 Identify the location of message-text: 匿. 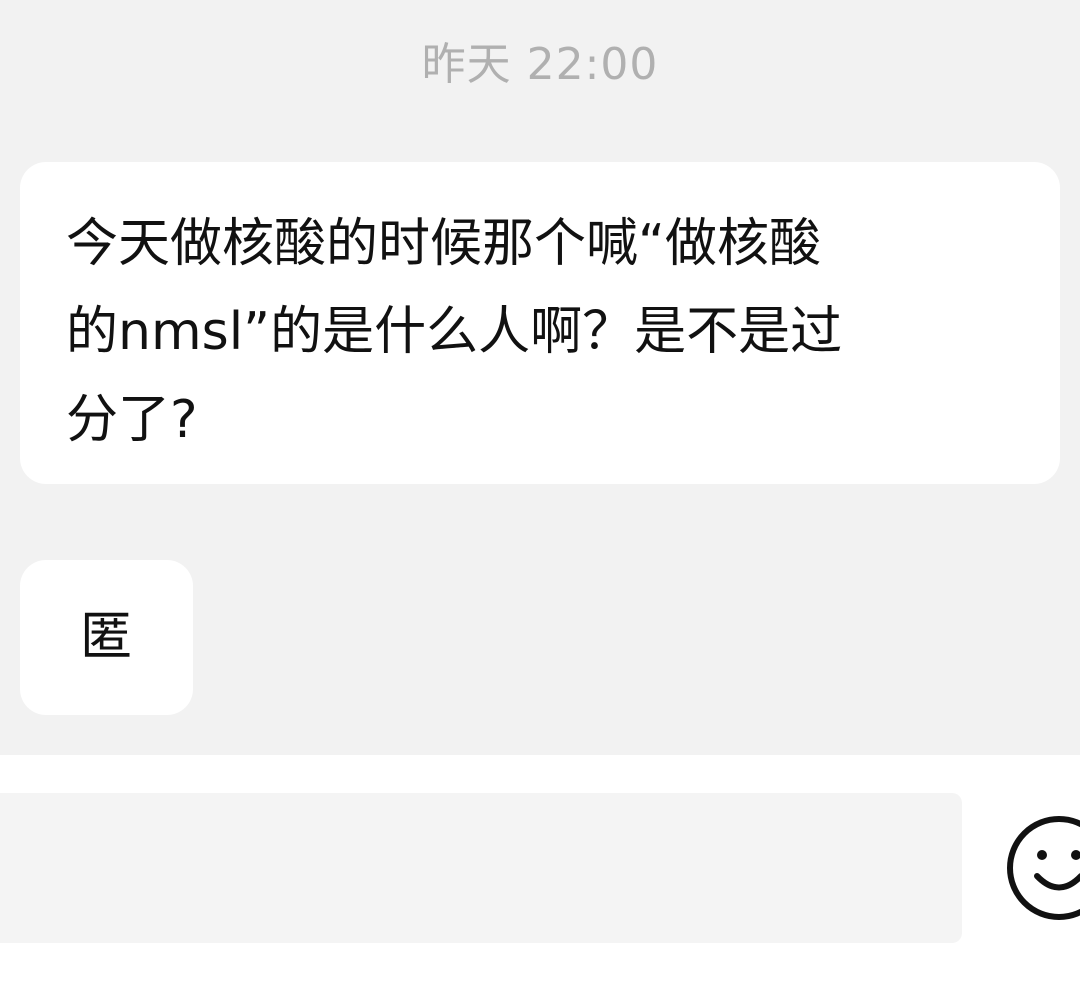
(106, 637).